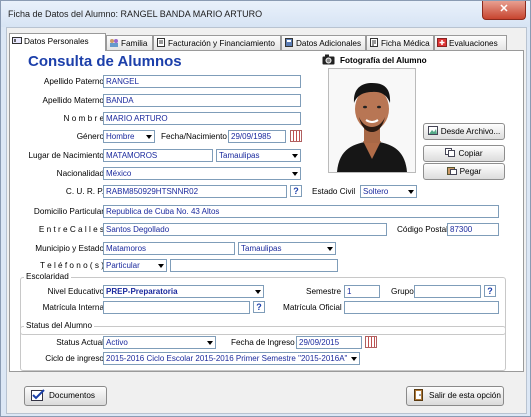 The width and height of the screenshot is (531, 417). Describe the element at coordinates (504, 10) in the screenshot. I see `close-window-button: ✕` at that location.